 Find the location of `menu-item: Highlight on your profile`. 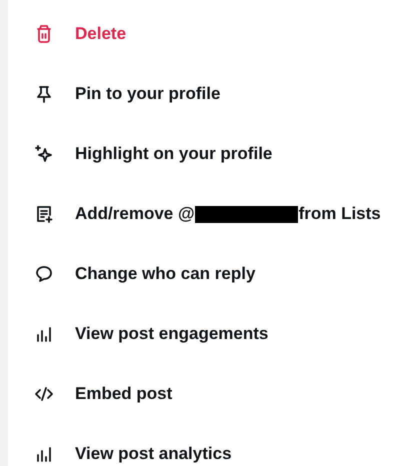

menu-item: Highlight on your profile is located at coordinates (211, 154).